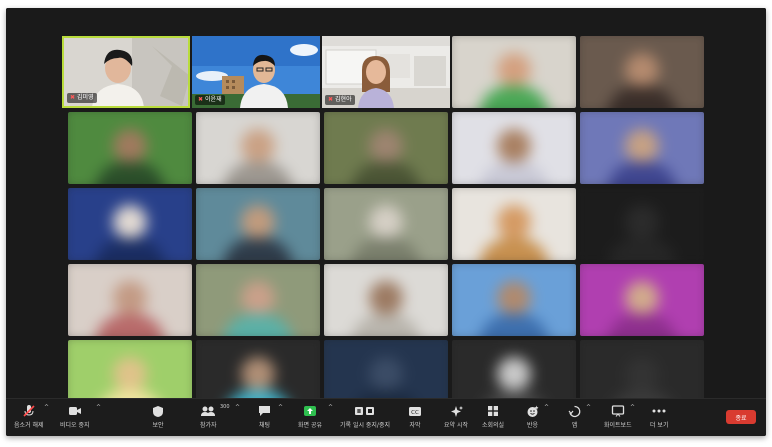 The width and height of the screenshot is (772, 447). Describe the element at coordinates (29, 411) in the screenshot. I see `mic-muted-icon` at that location.